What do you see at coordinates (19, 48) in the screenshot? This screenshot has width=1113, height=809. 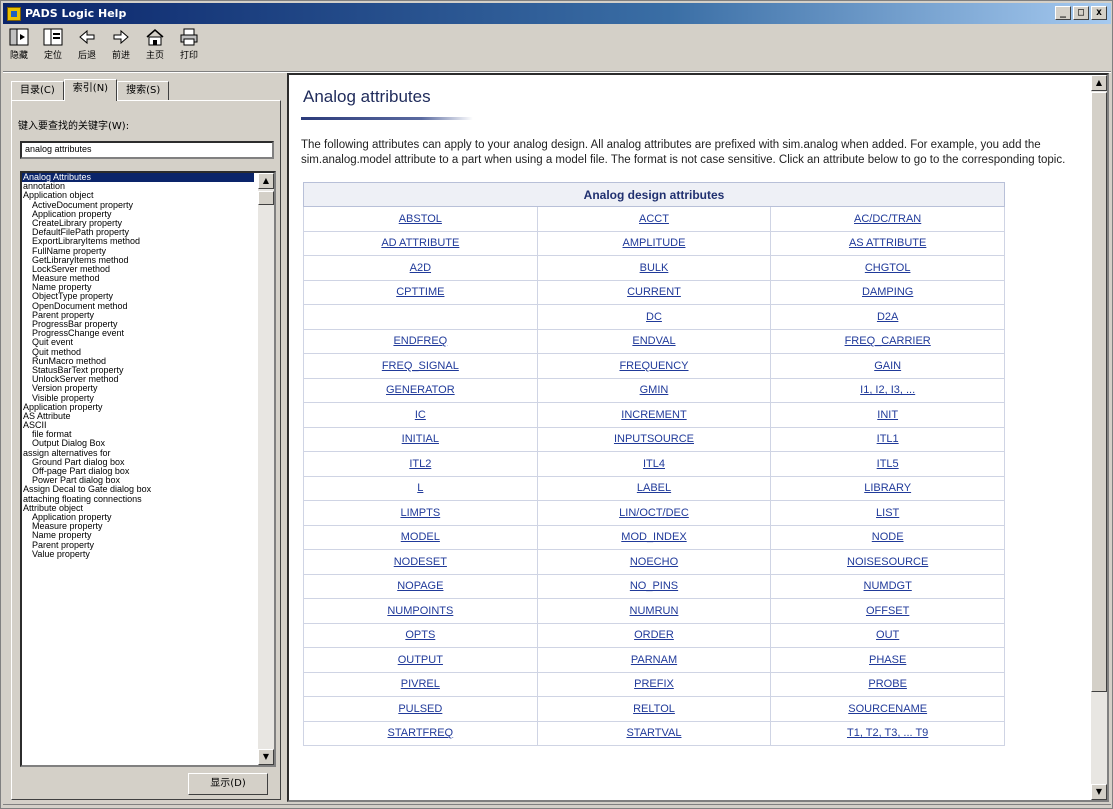 I see `hide-button: 隐藏` at bounding box center [19, 48].